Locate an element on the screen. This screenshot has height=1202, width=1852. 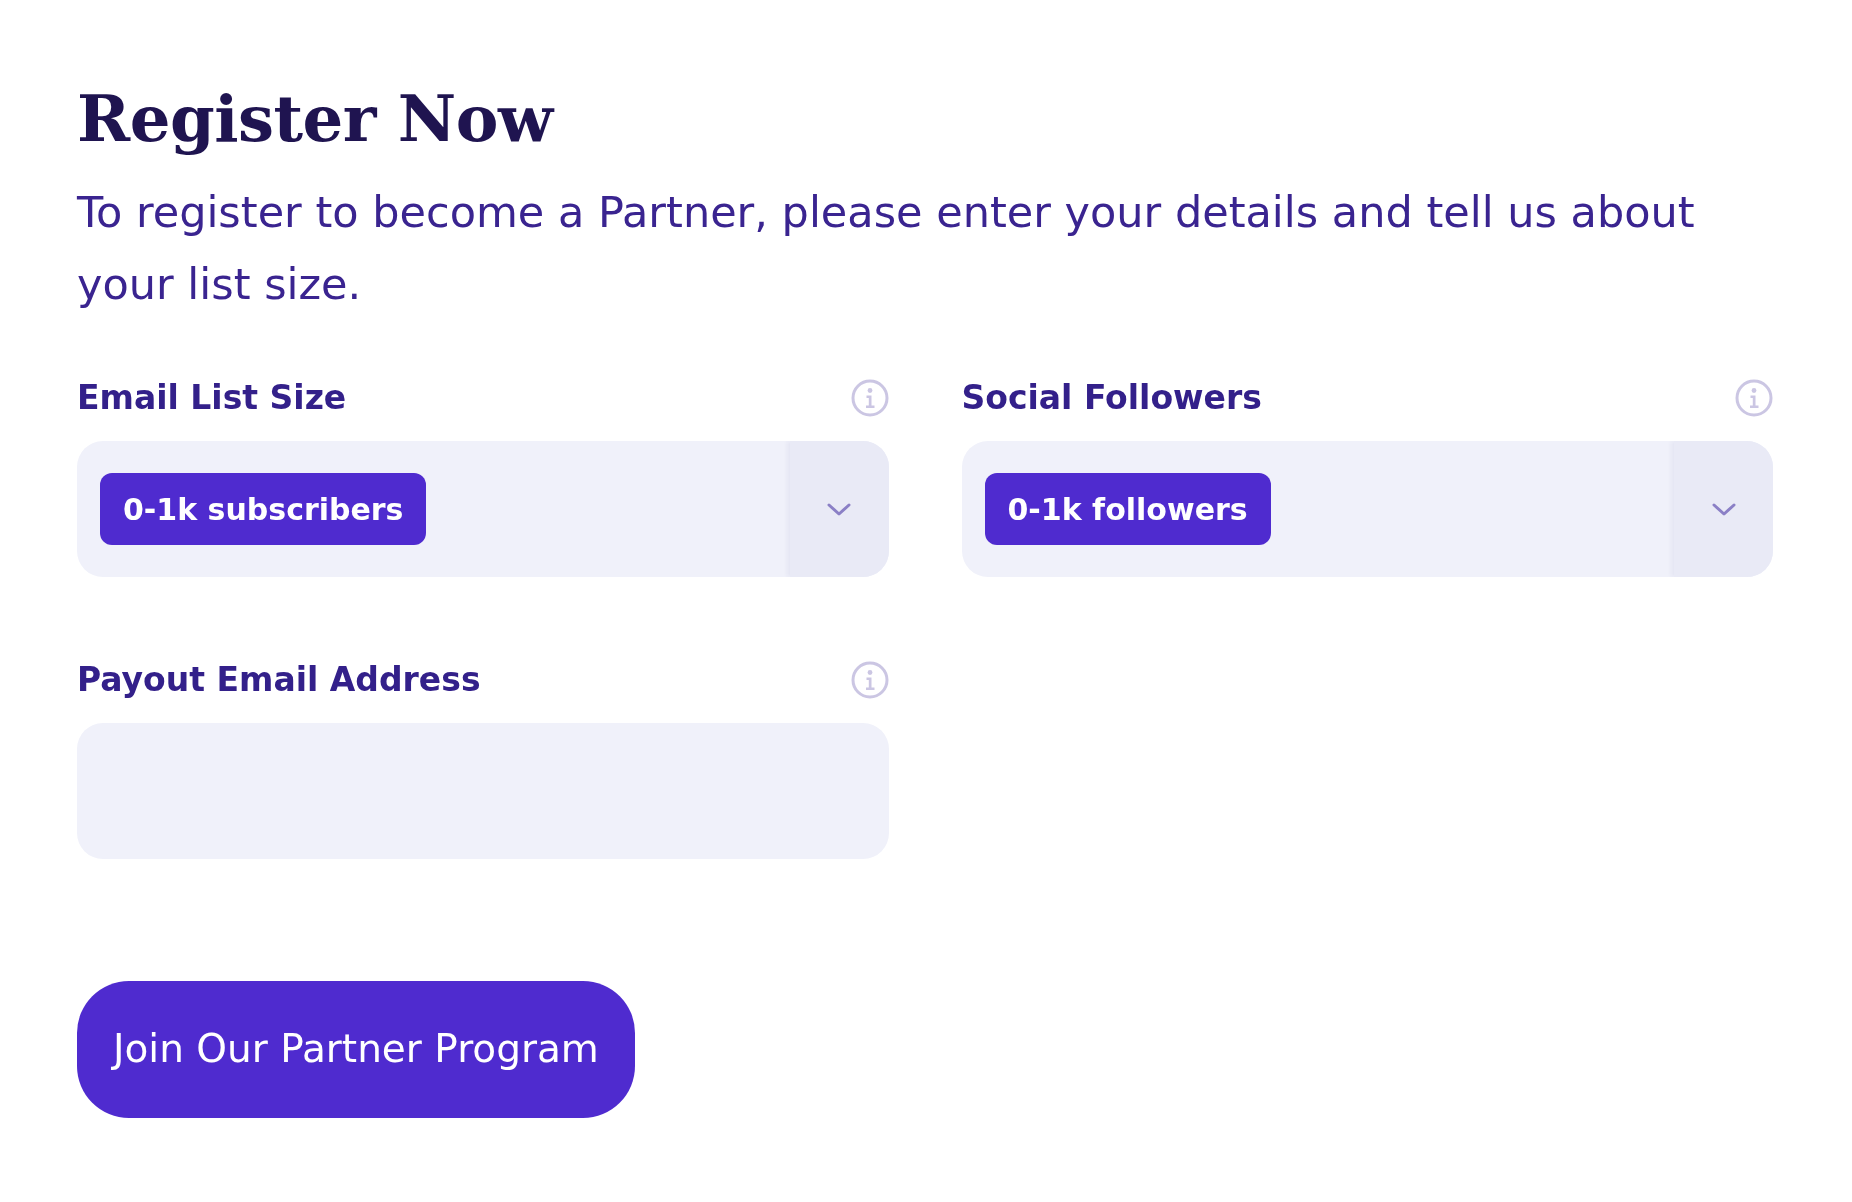
dropdown-field: 0-1k subscribers is located at coordinates (483, 509).